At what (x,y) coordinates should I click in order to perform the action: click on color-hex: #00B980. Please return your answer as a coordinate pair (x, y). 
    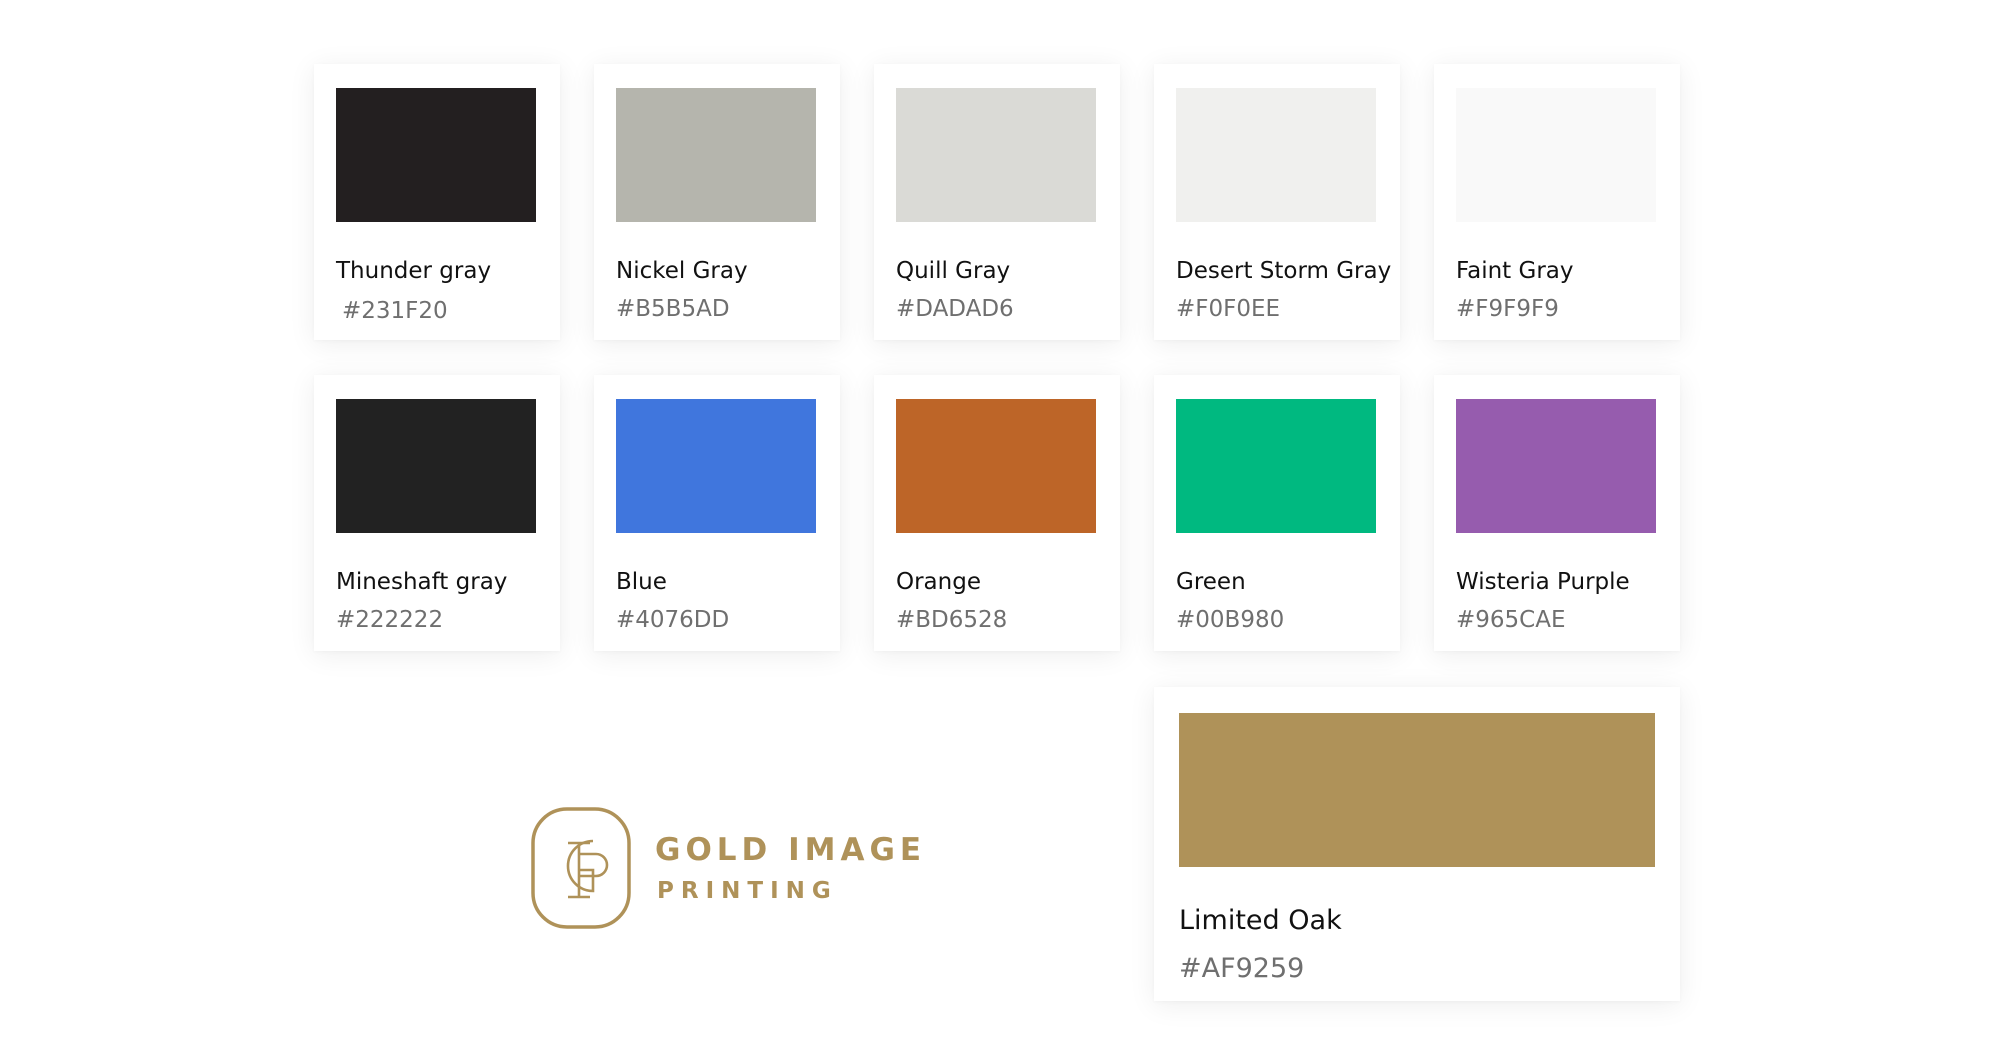
    Looking at the image, I should click on (1230, 620).